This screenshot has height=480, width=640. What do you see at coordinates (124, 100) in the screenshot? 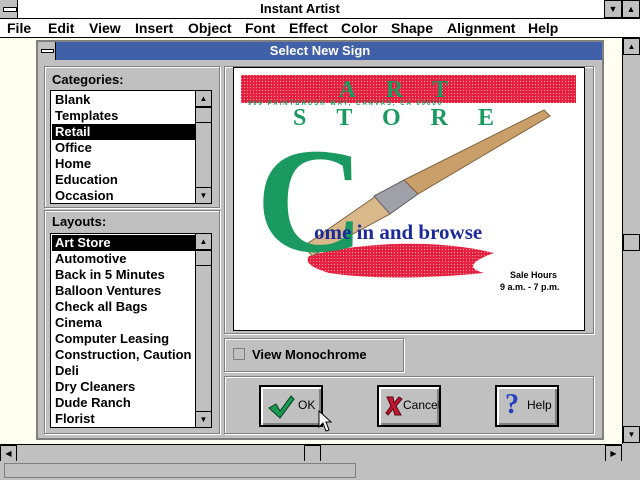
I see `list-item: Blank` at bounding box center [124, 100].